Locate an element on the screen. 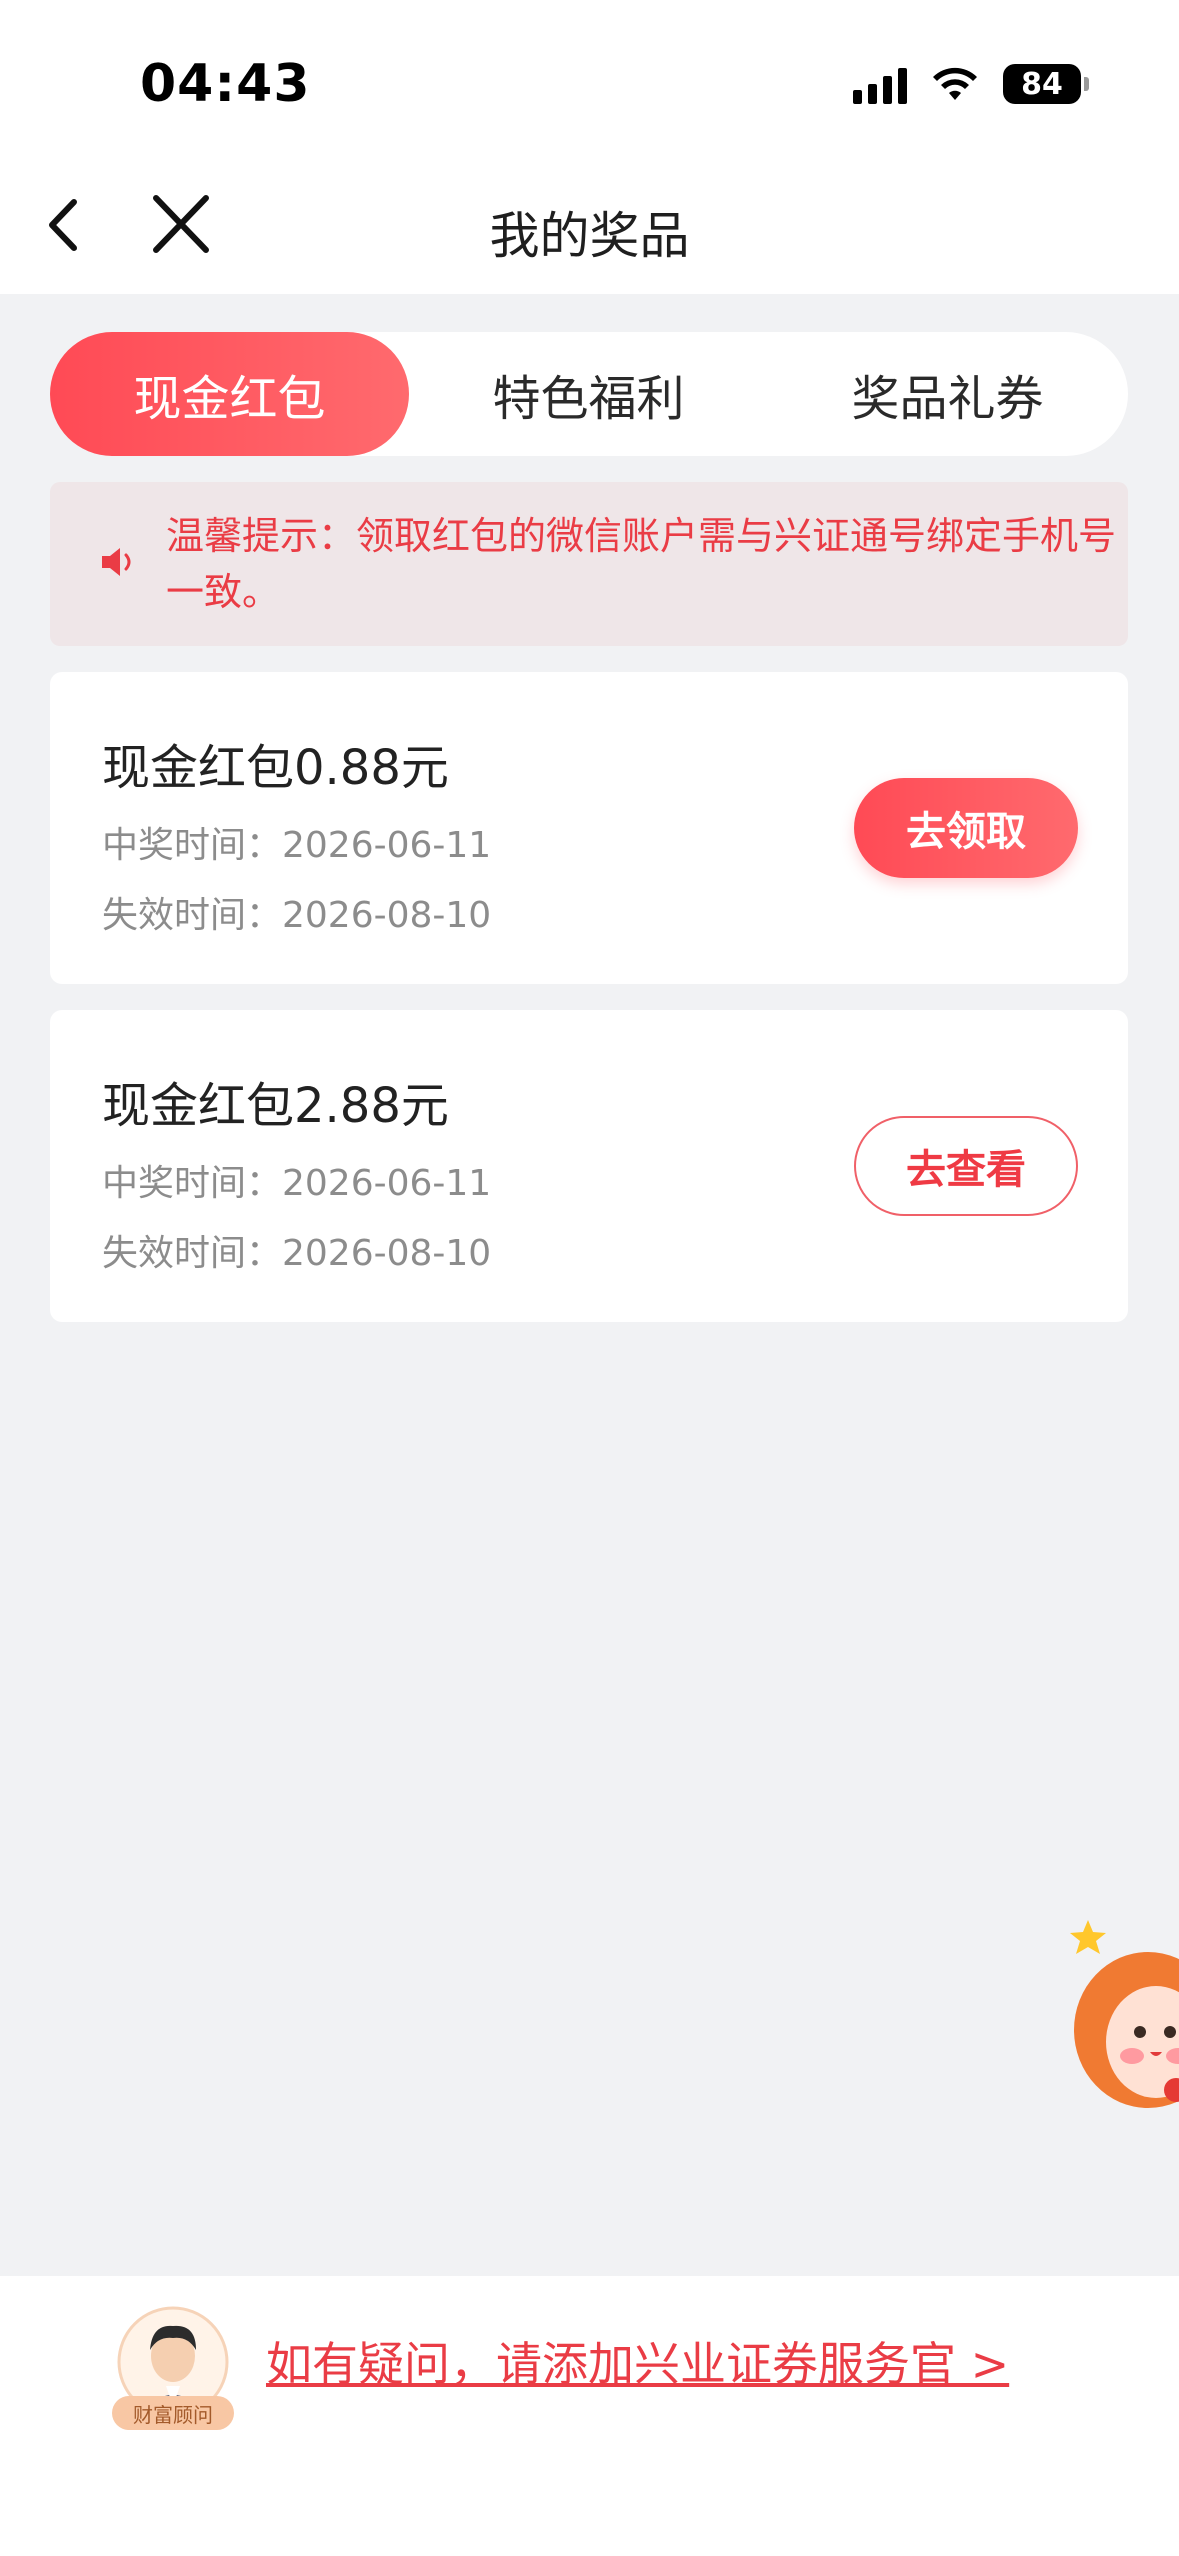 Image resolution: width=1179 pixels, height=2556 pixels. status-time: 04:43 is located at coordinates (225, 84).